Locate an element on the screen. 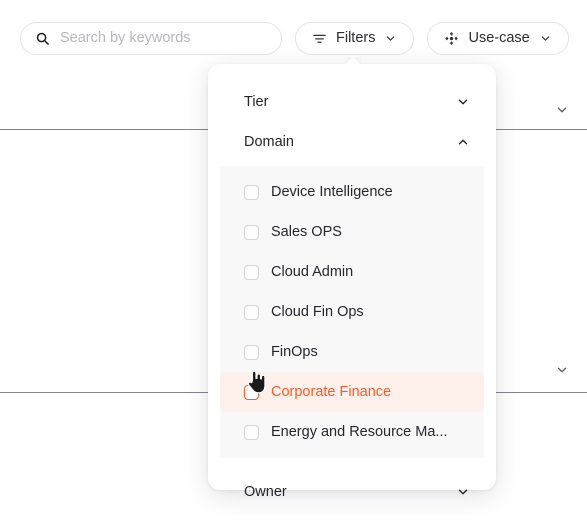 The image size is (587, 528). filter-section-domain: Domain is located at coordinates (352, 142).